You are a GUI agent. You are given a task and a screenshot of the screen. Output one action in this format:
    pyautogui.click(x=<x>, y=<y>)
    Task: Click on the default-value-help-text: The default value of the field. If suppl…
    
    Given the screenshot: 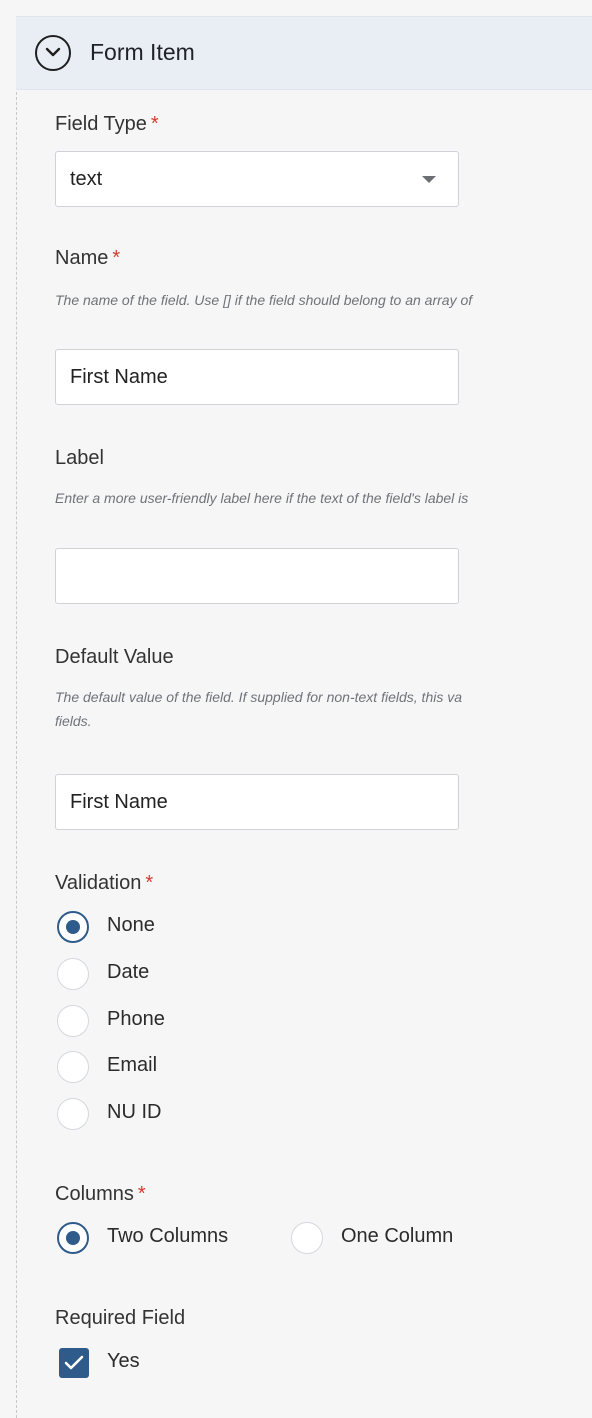 What is the action you would take?
    pyautogui.click(x=259, y=709)
    